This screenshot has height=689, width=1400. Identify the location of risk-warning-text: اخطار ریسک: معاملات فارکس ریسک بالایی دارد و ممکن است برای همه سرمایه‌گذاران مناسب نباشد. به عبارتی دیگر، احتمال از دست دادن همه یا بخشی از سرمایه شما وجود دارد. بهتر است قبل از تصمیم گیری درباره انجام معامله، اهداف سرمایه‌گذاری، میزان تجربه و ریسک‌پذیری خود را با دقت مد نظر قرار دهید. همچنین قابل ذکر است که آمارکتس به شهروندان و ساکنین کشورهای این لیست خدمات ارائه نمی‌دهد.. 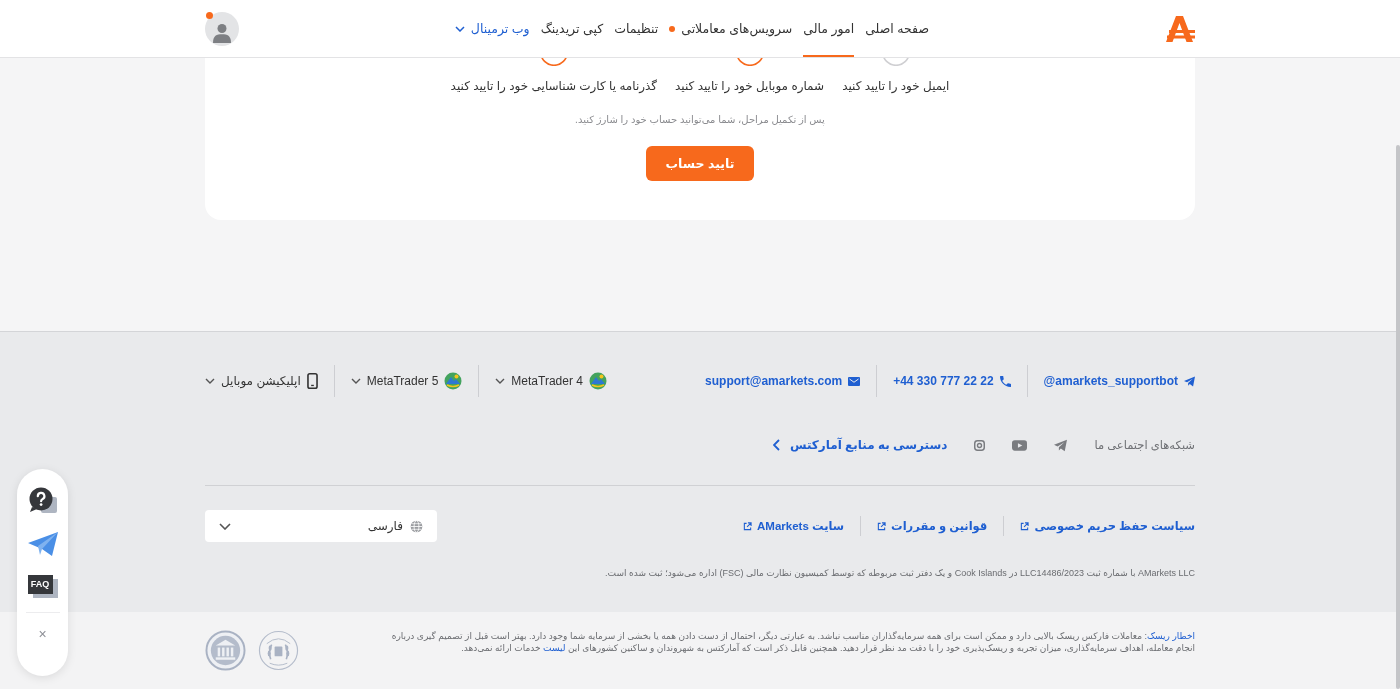
(792, 642).